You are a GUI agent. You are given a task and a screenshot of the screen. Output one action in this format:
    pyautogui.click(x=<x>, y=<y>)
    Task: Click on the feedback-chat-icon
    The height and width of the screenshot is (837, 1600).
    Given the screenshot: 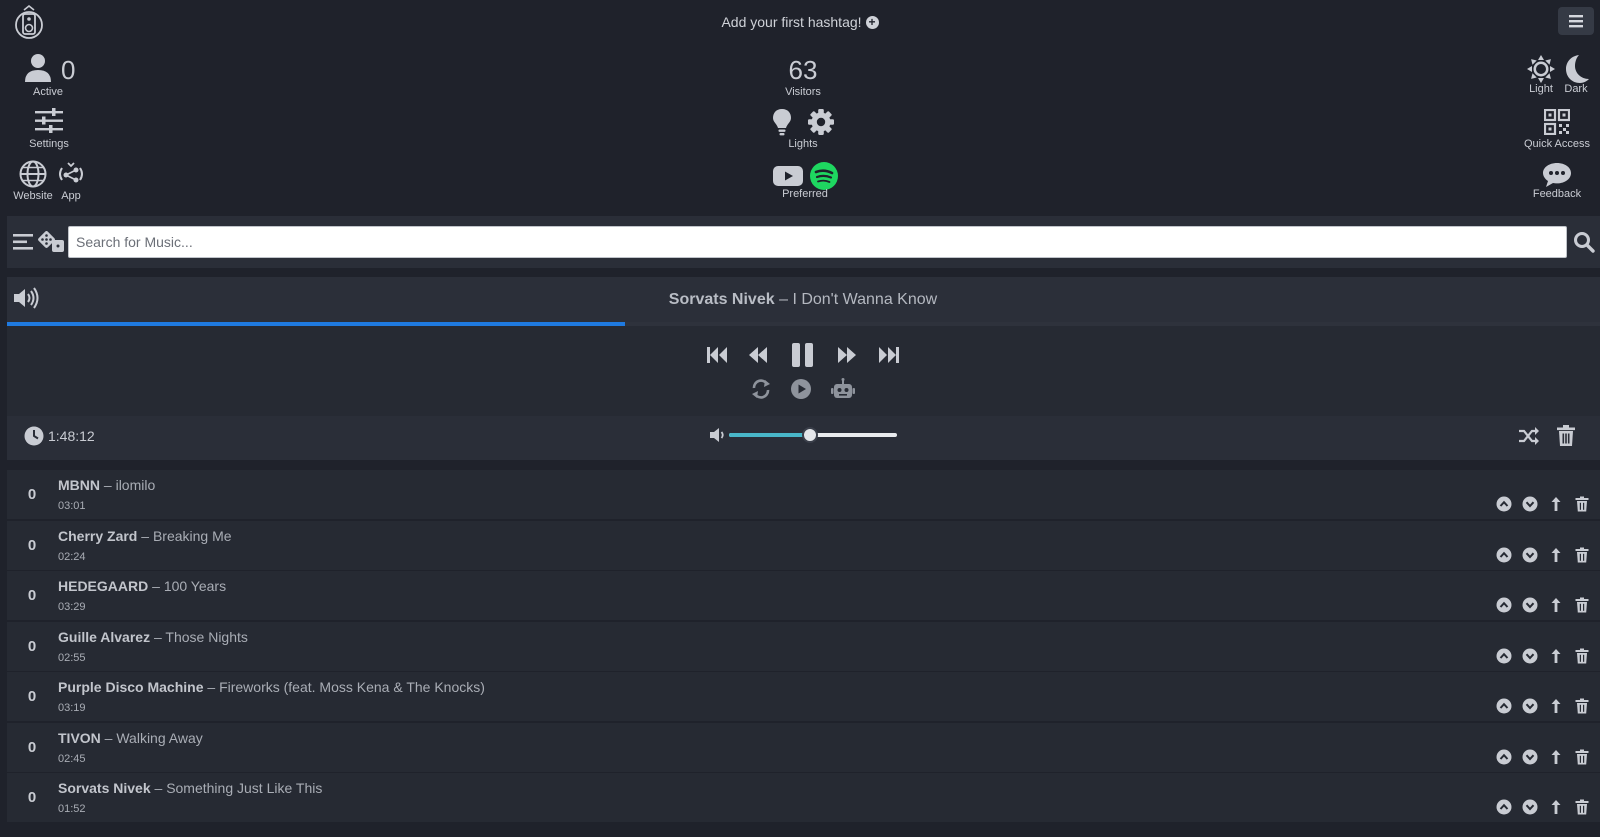 What is the action you would take?
    pyautogui.click(x=1557, y=175)
    